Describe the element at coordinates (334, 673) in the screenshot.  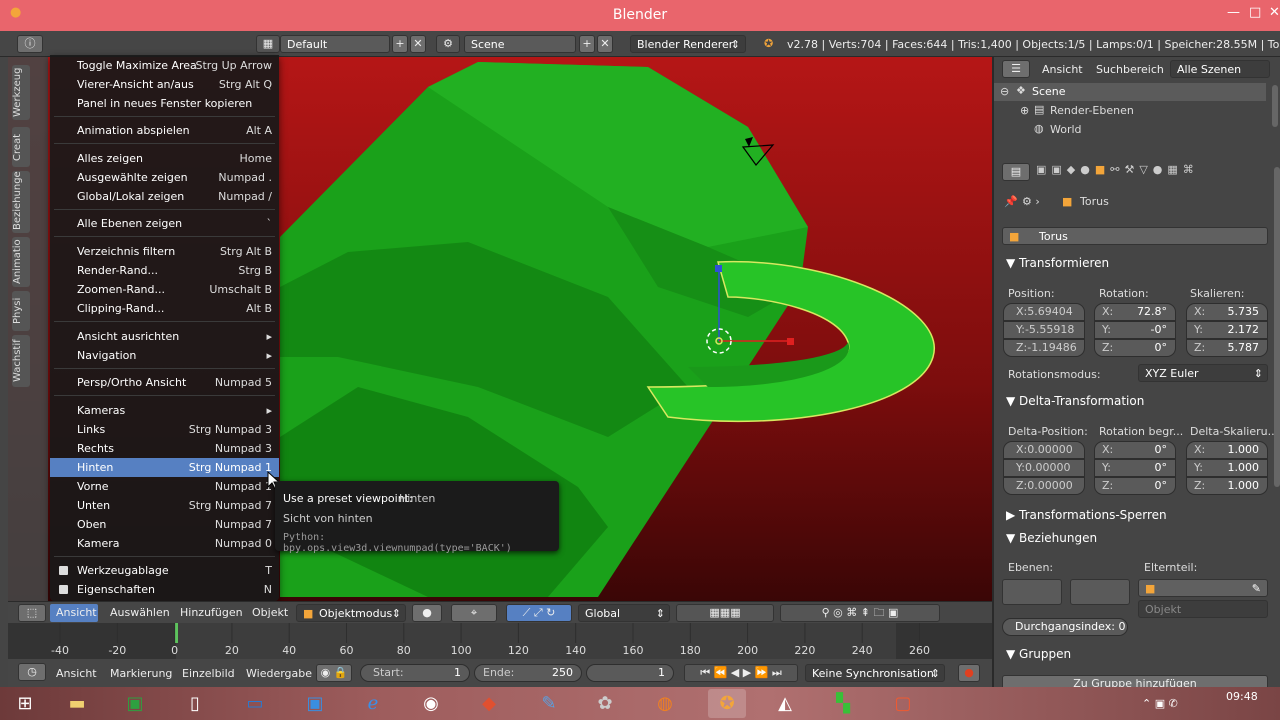
I see `keyframe-lock-icon: ◉ 🔒` at that location.